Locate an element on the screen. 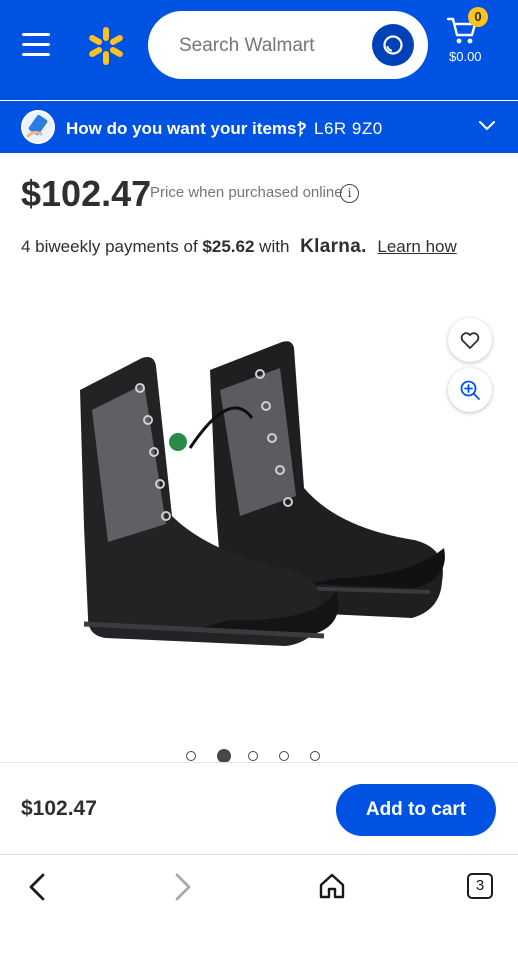 The width and height of the screenshot is (518, 960). product-price: $102.47 is located at coordinates (86, 193).